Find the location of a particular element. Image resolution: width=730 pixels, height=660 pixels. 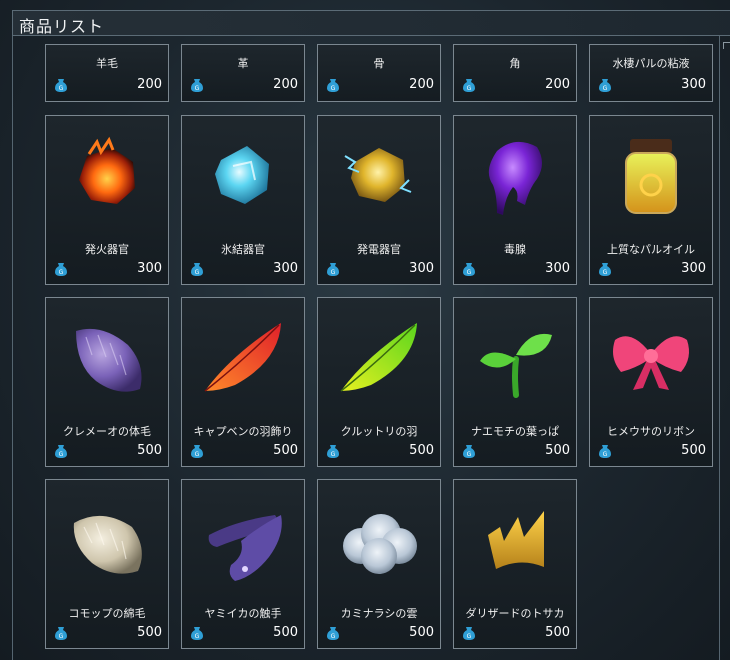

item-card: コモップの綿毛 G 500 is located at coordinates (107, 564).